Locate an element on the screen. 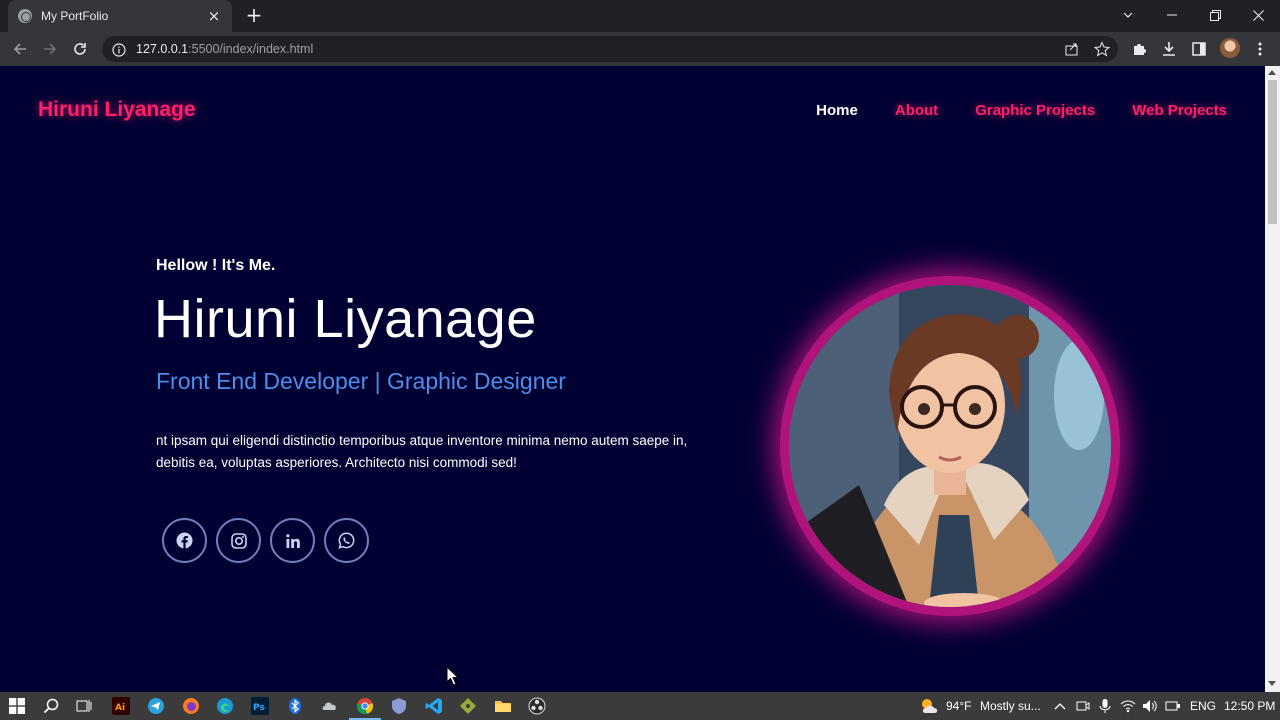 This screenshot has height=720, width=1280. back-arrow-icon is located at coordinates (20, 49).